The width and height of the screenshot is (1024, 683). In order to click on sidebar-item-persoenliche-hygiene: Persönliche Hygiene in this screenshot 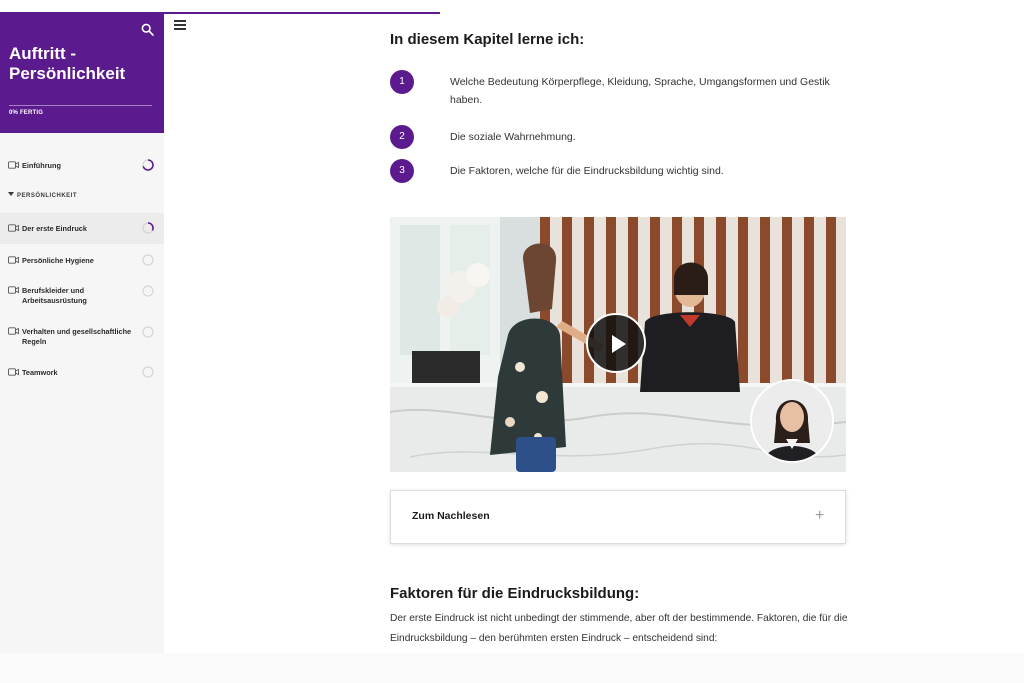, I will do `click(82, 262)`.